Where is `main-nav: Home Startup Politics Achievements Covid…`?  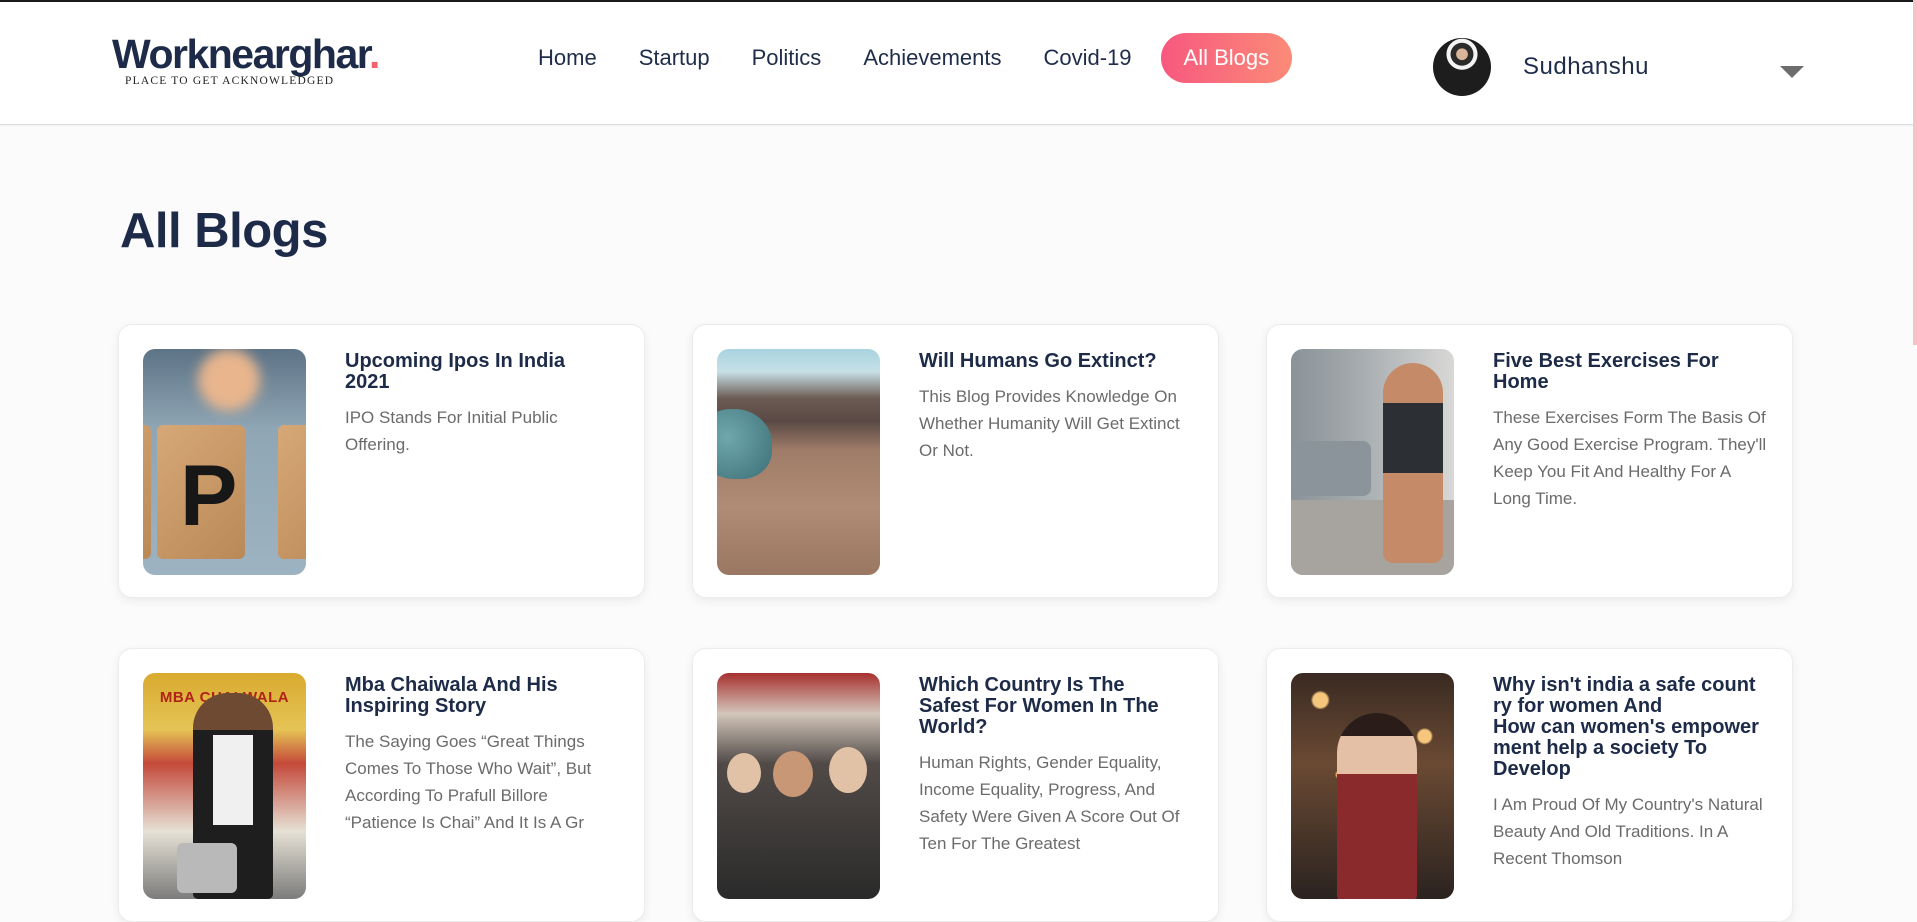
main-nav: Home Startup Politics Achievements Covid… is located at coordinates (915, 58).